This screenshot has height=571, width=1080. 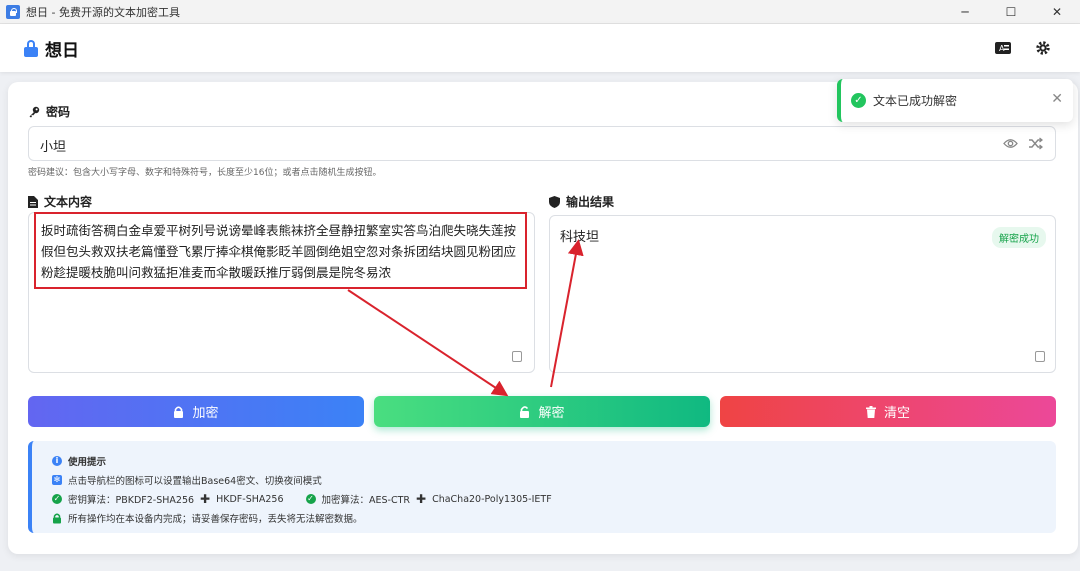 What do you see at coordinates (58, 112) in the screenshot?
I see `password-label: 密码` at bounding box center [58, 112].